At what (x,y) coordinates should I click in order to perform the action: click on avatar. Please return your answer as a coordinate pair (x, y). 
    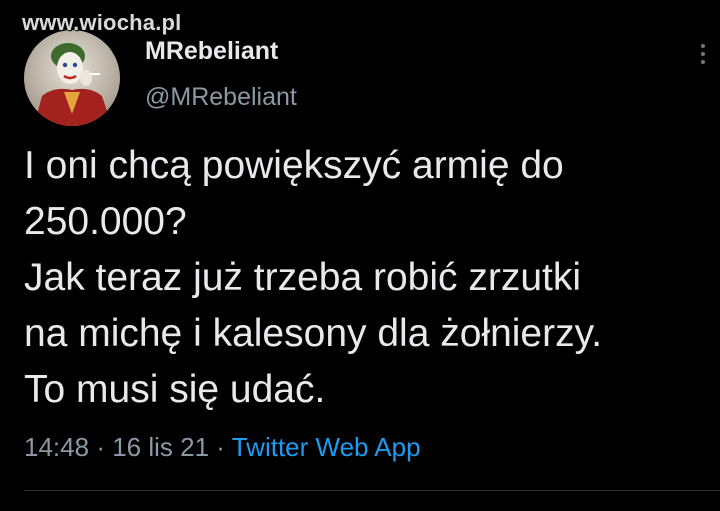
    Looking at the image, I should click on (72, 78).